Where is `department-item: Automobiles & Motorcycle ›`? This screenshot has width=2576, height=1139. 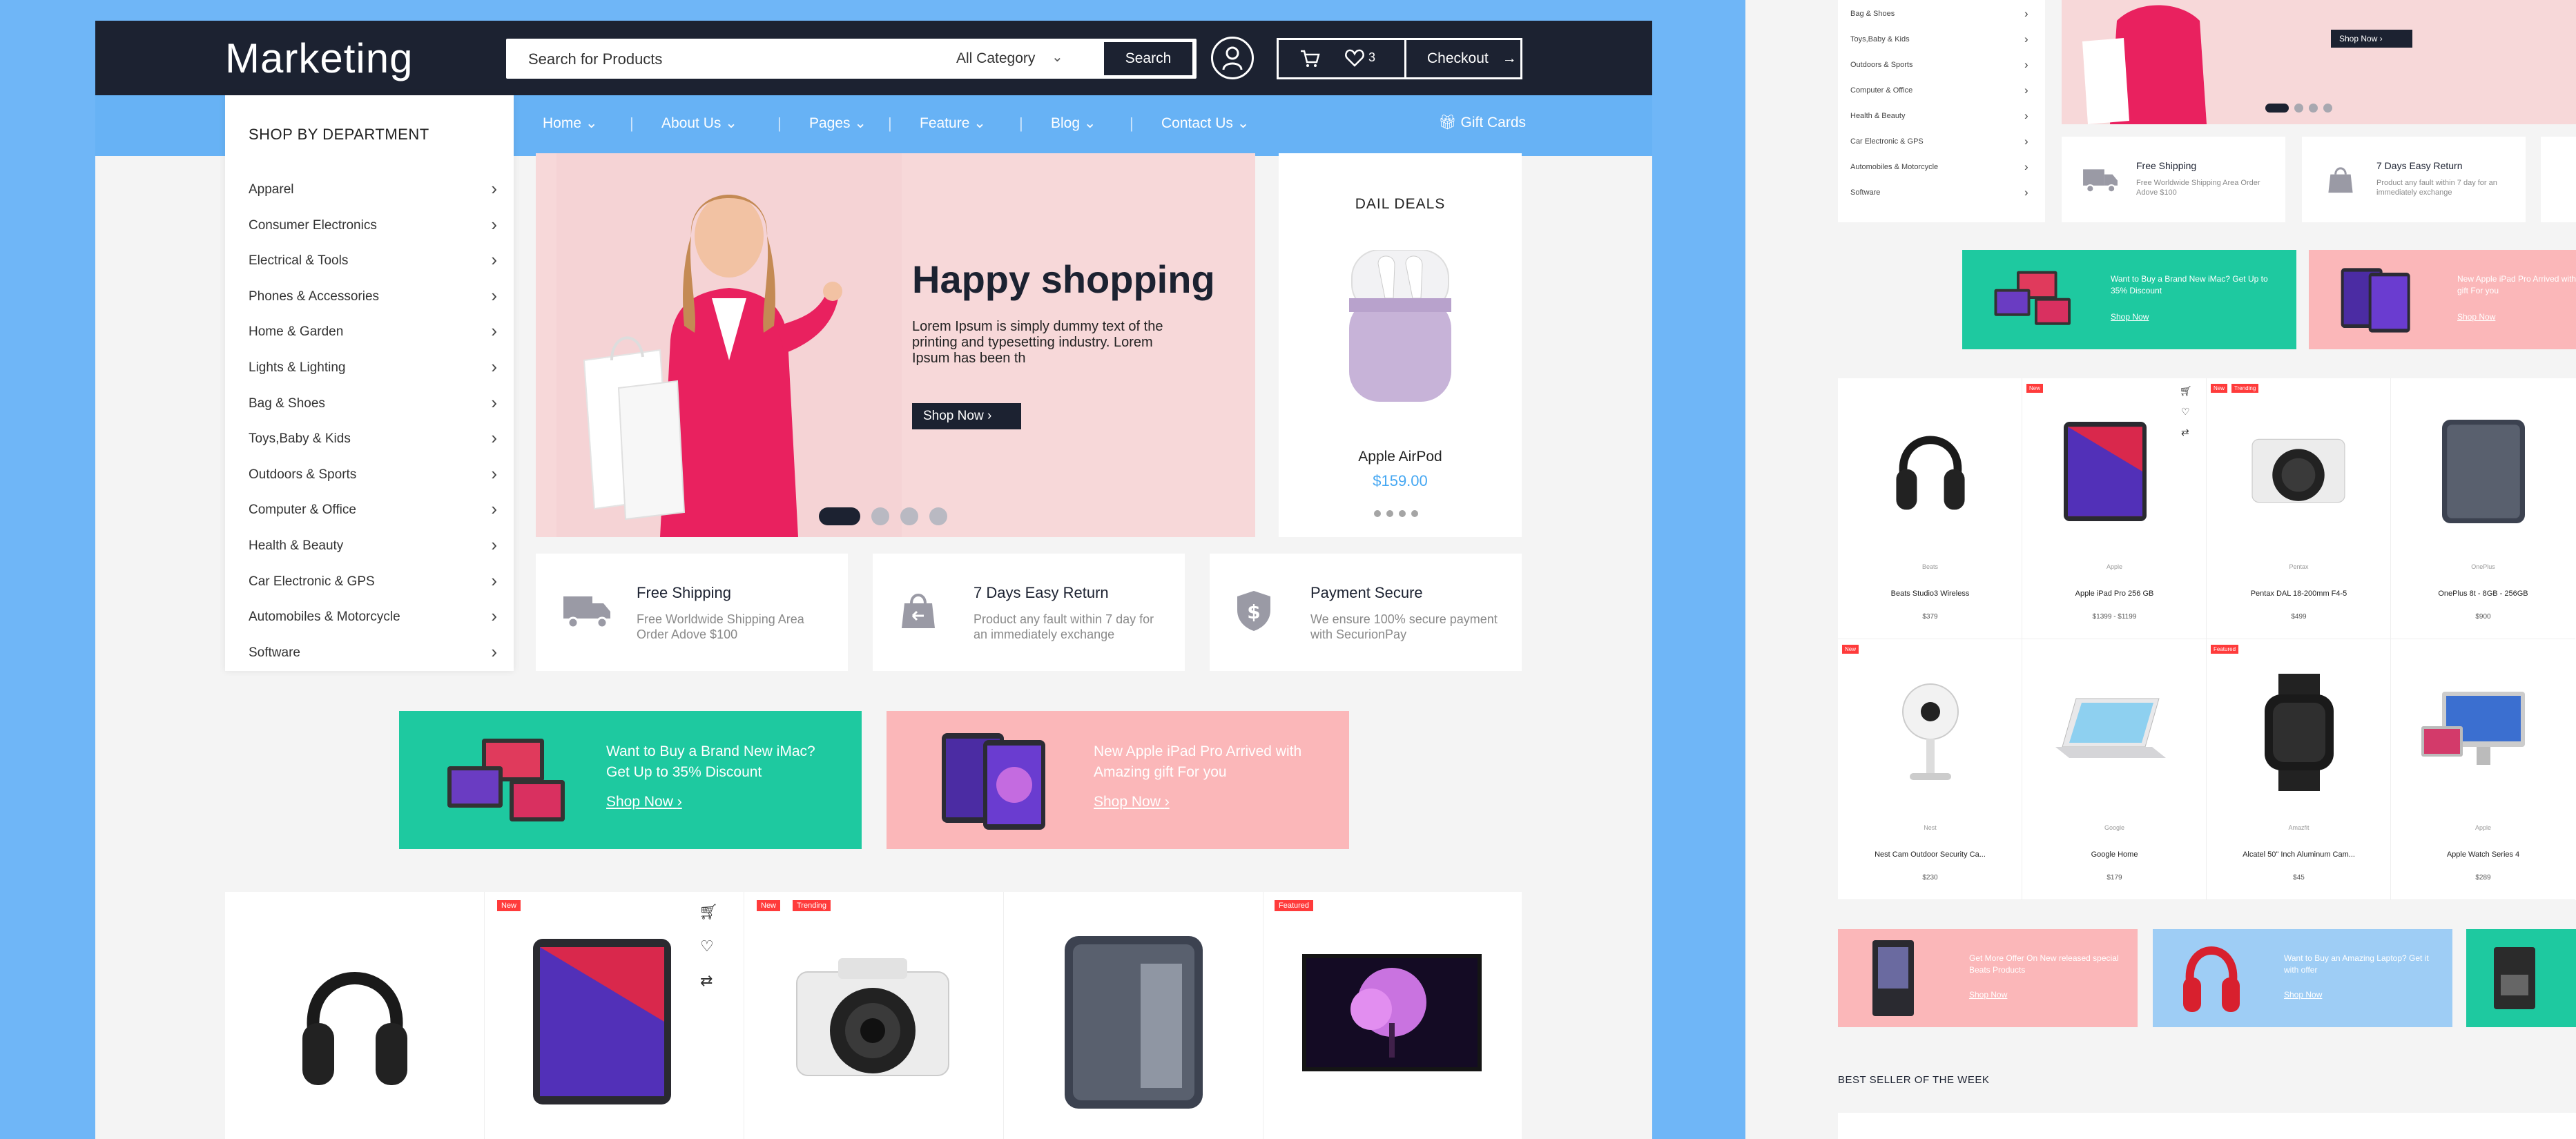 department-item: Automobiles & Motorcycle › is located at coordinates (373, 623).